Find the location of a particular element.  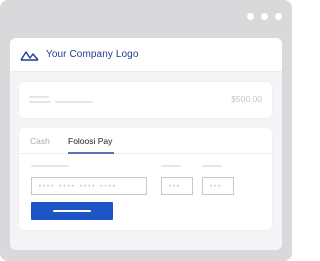

order-summary-card: $500.00 is located at coordinates (145, 100).